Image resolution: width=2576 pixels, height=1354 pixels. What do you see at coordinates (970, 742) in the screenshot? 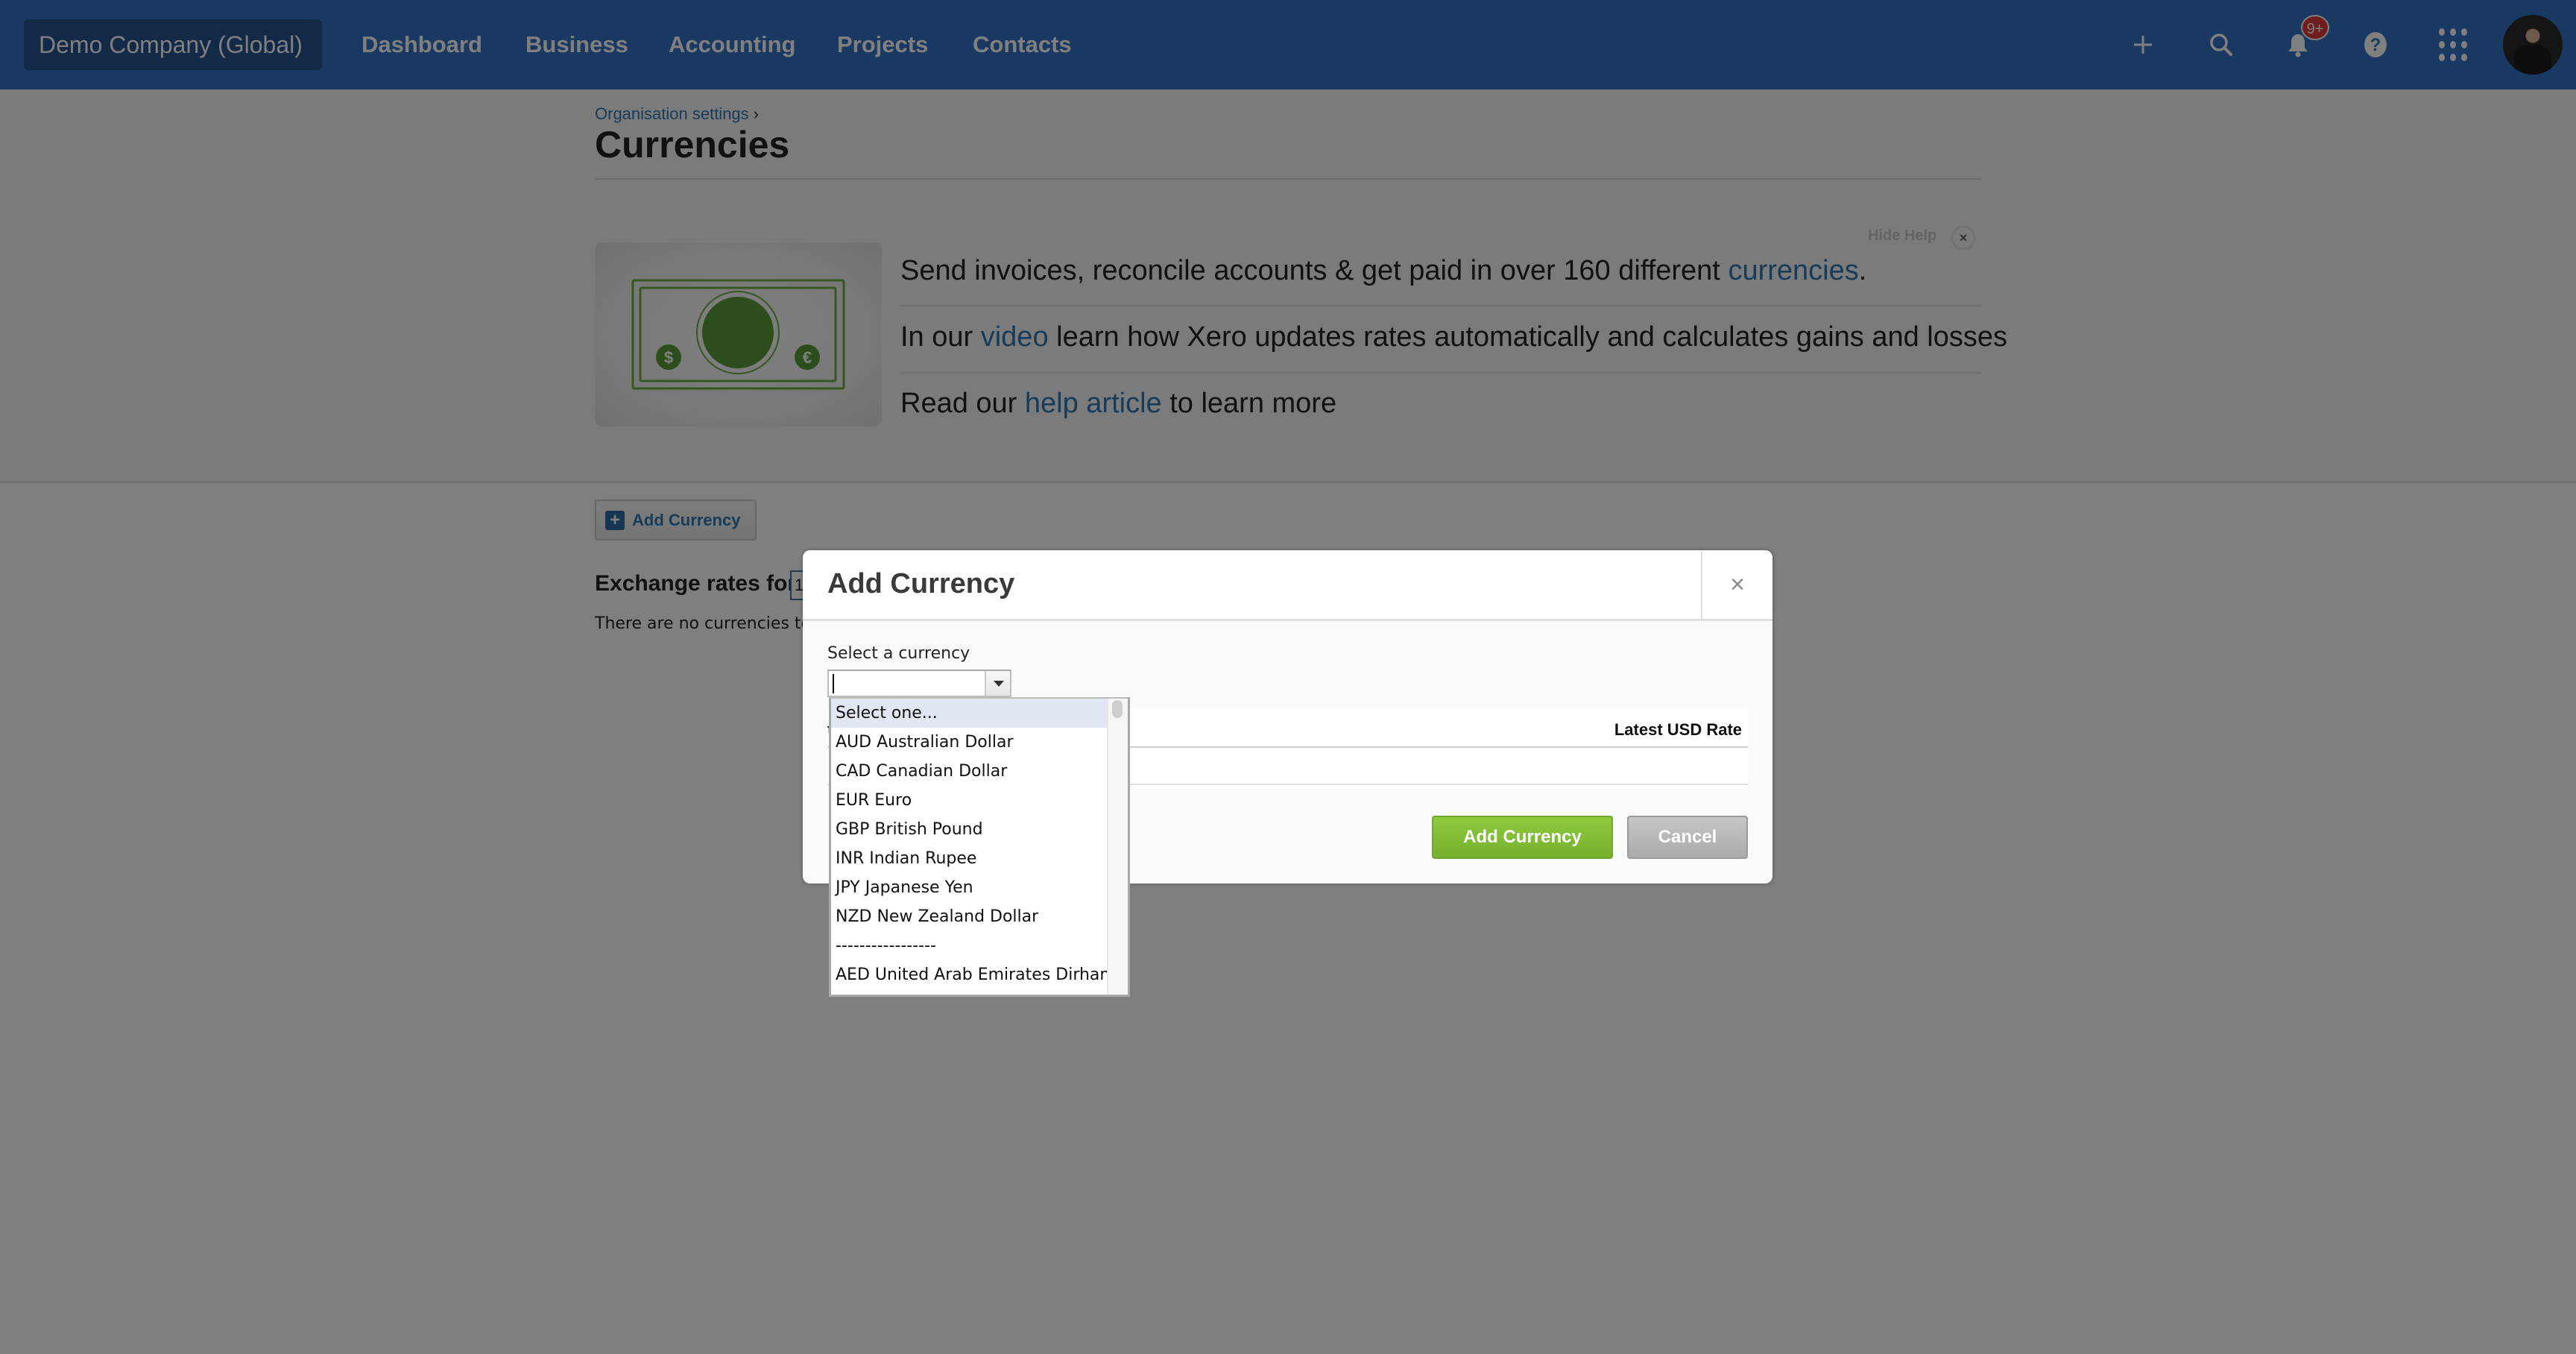
I see `dropdown-option: AUD Australian Dollar` at bounding box center [970, 742].